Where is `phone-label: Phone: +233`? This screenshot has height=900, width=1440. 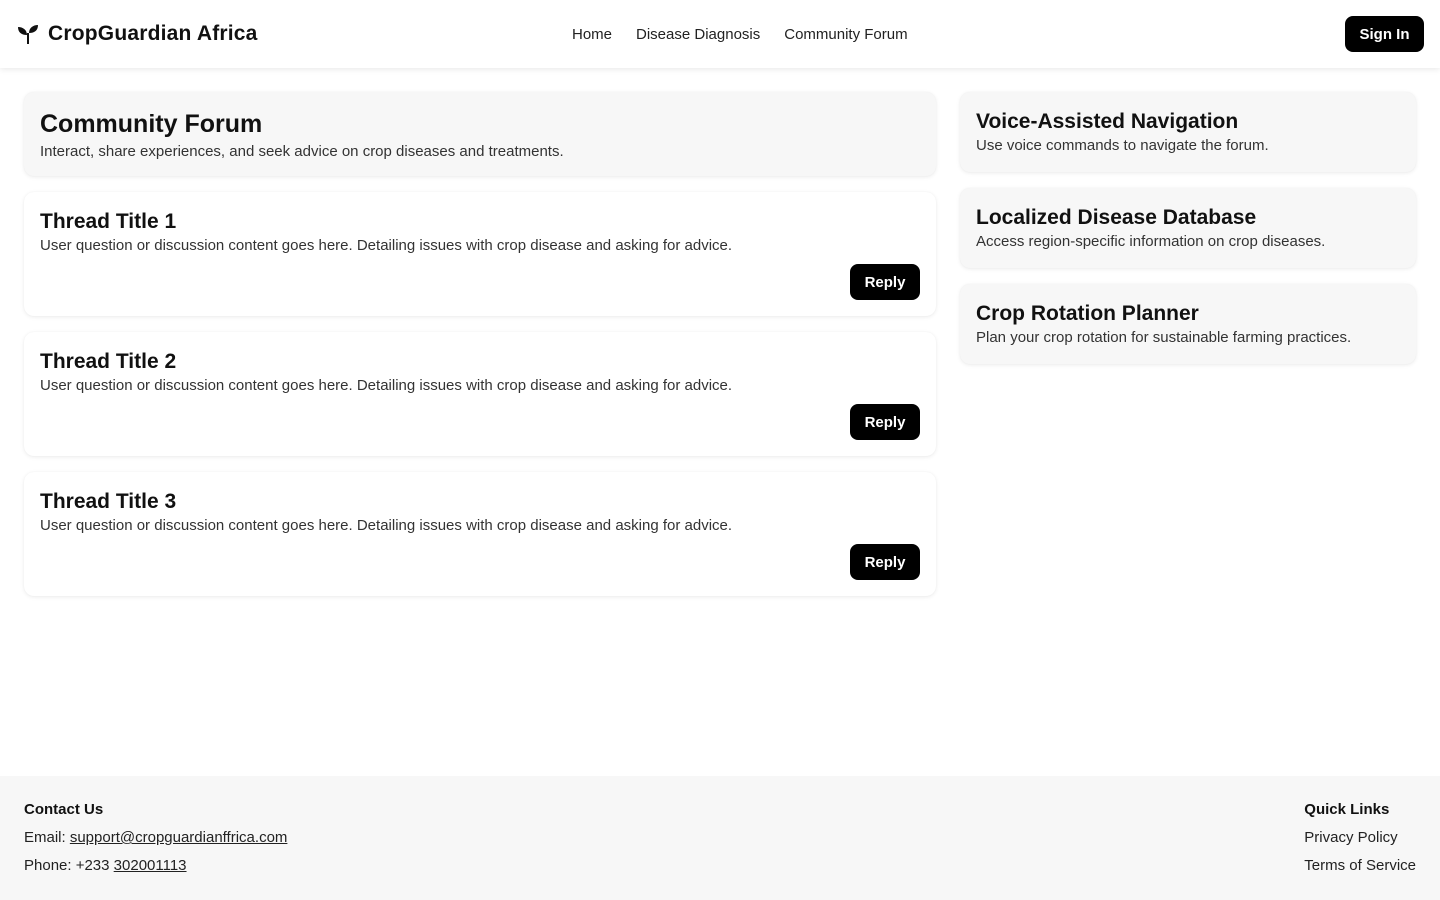
phone-label: Phone: +233 is located at coordinates (69, 865).